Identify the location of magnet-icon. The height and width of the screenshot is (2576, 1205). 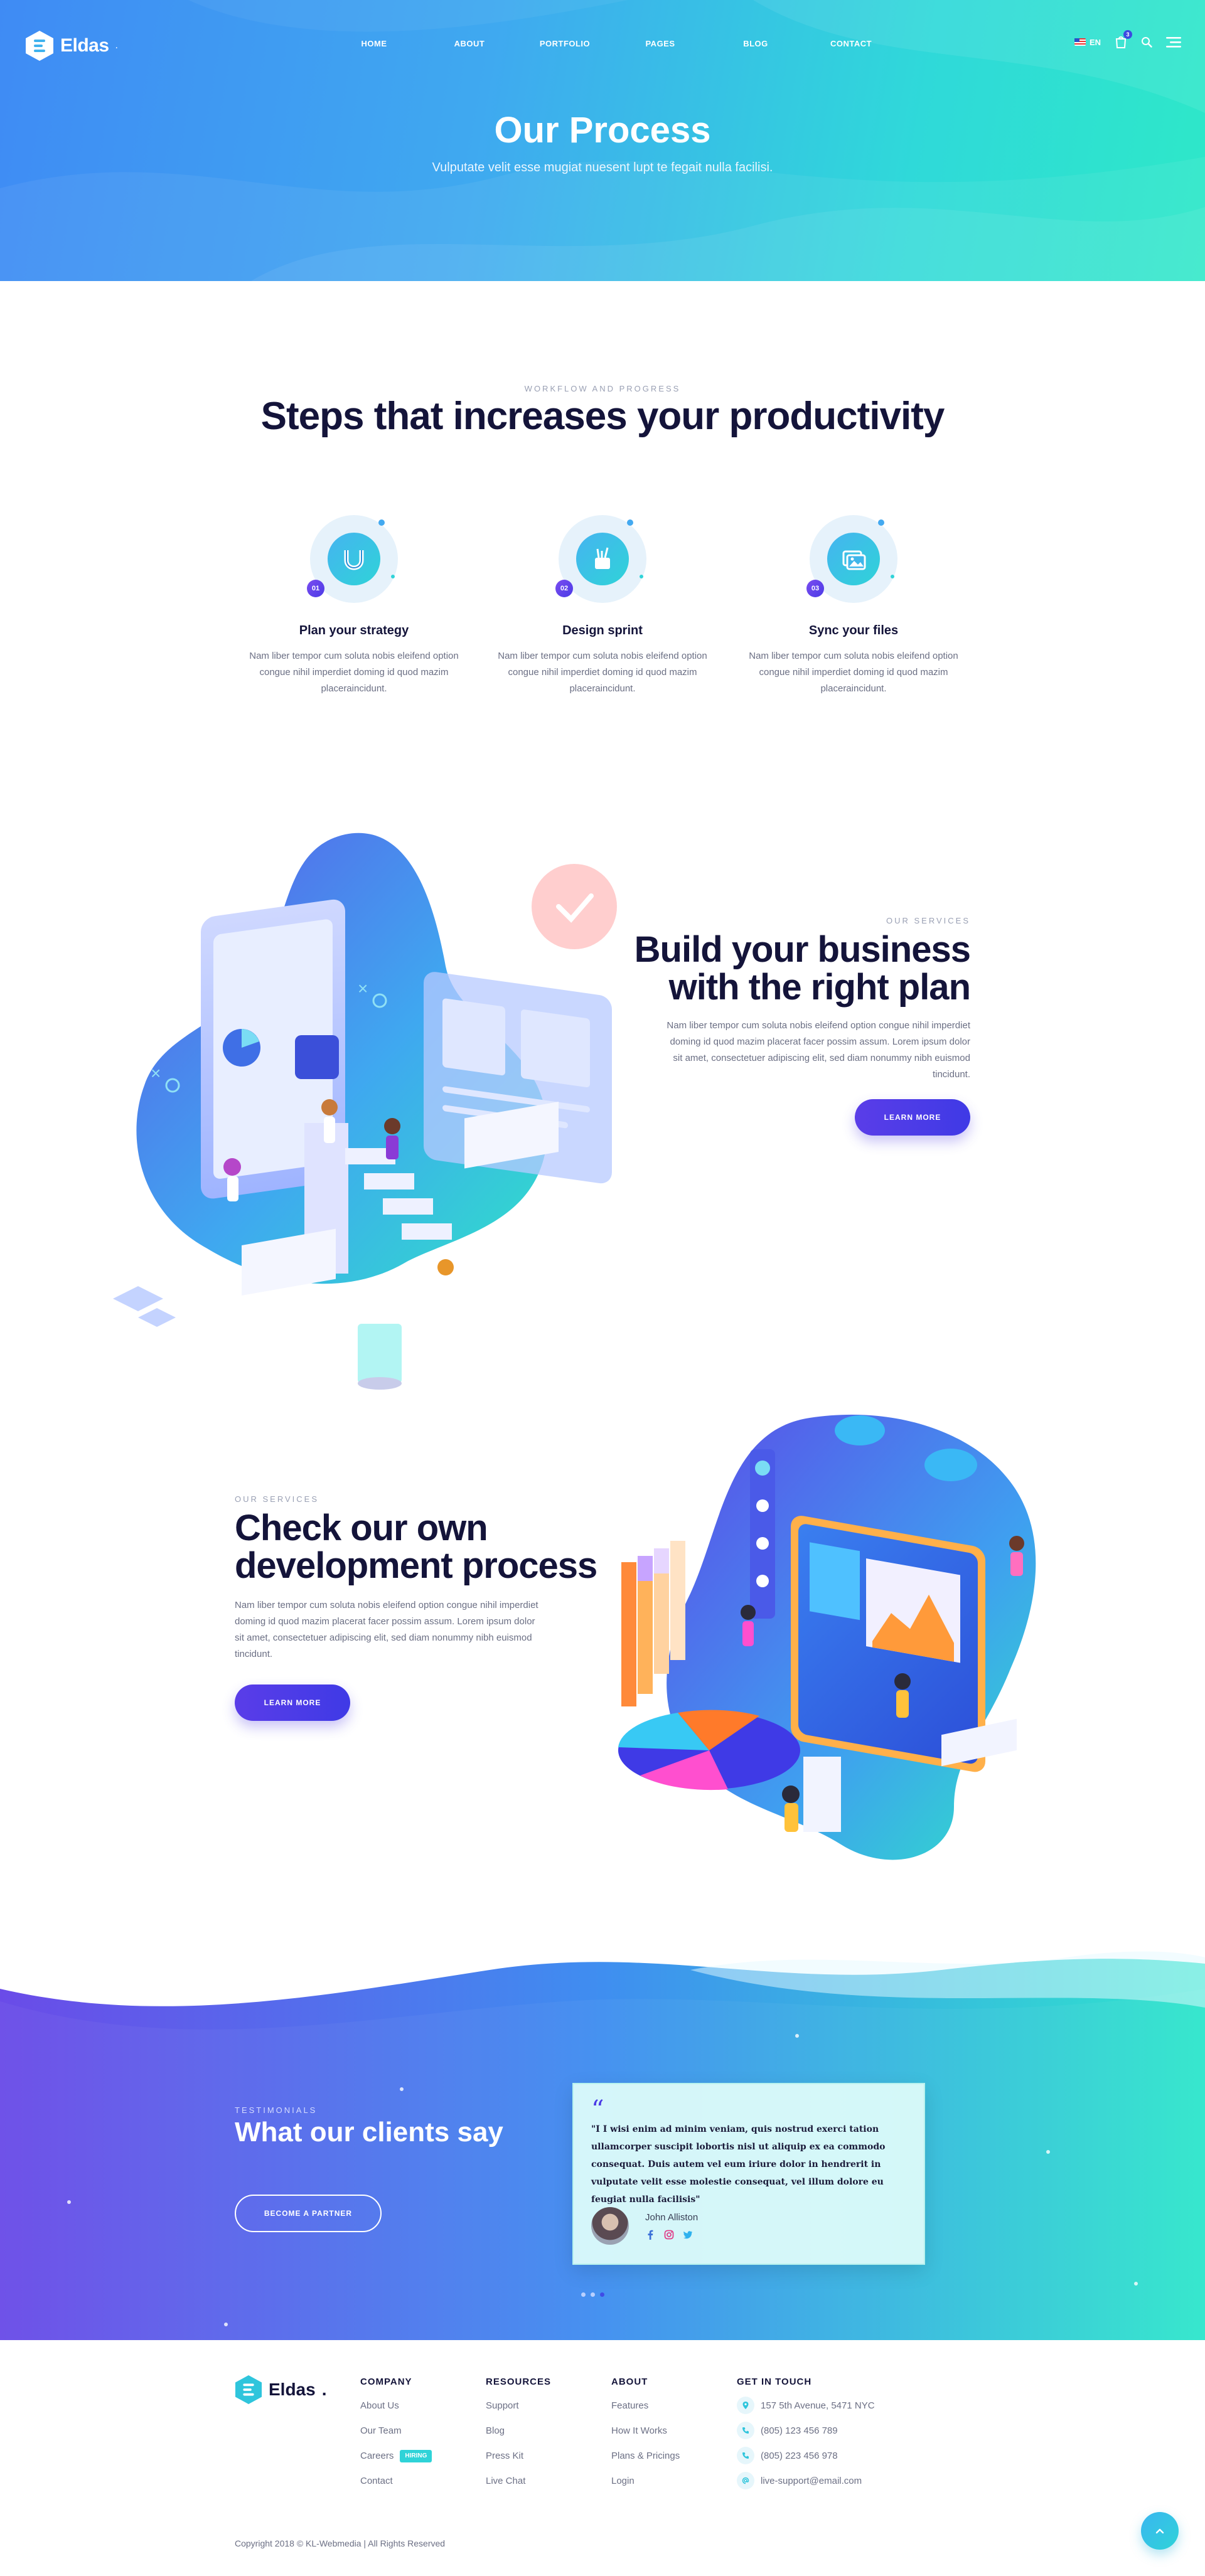
(354, 560).